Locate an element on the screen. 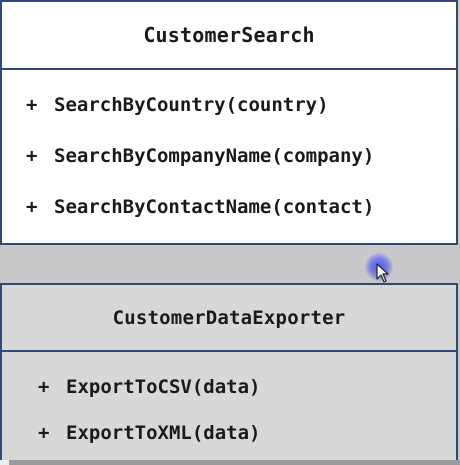  class-name: CustomerDataExporter is located at coordinates (229, 318).